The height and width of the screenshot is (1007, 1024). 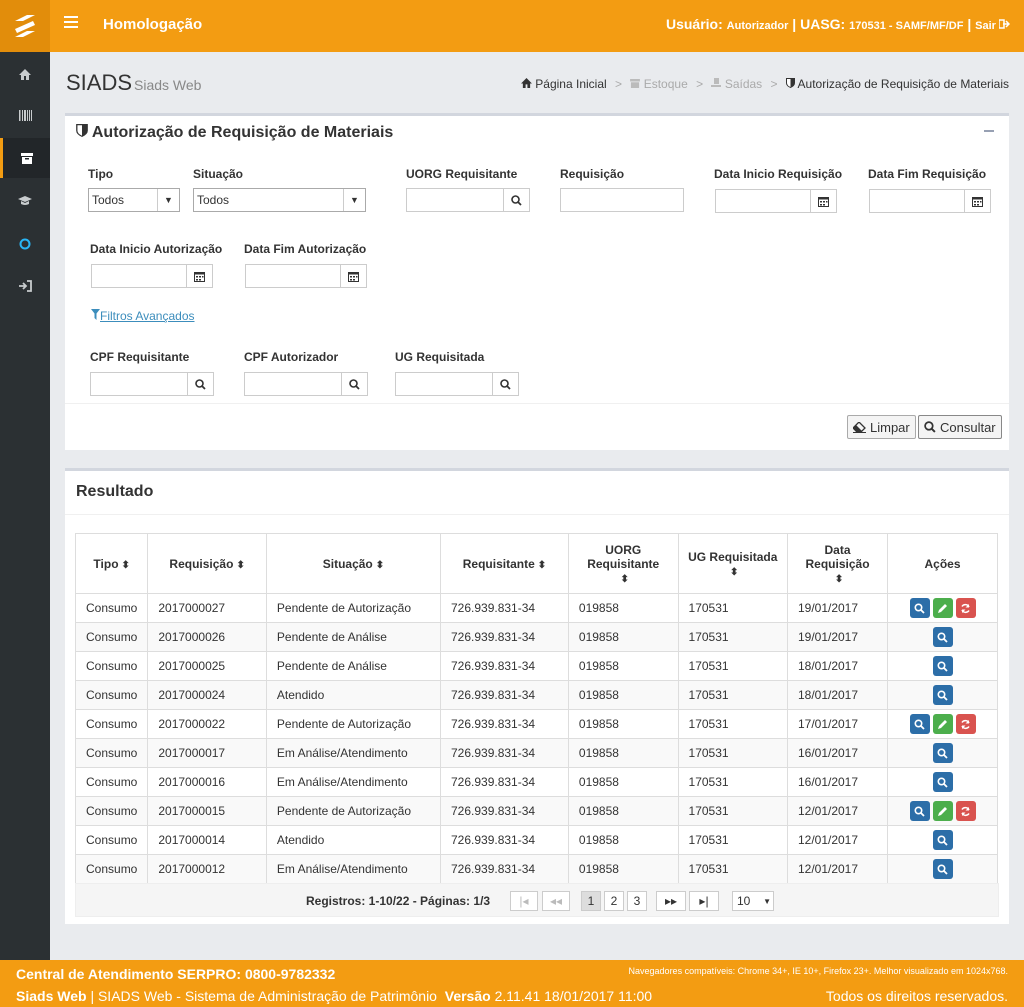 What do you see at coordinates (563, 84) in the screenshot?
I see `breadcrumb-home: Página Inicial` at bounding box center [563, 84].